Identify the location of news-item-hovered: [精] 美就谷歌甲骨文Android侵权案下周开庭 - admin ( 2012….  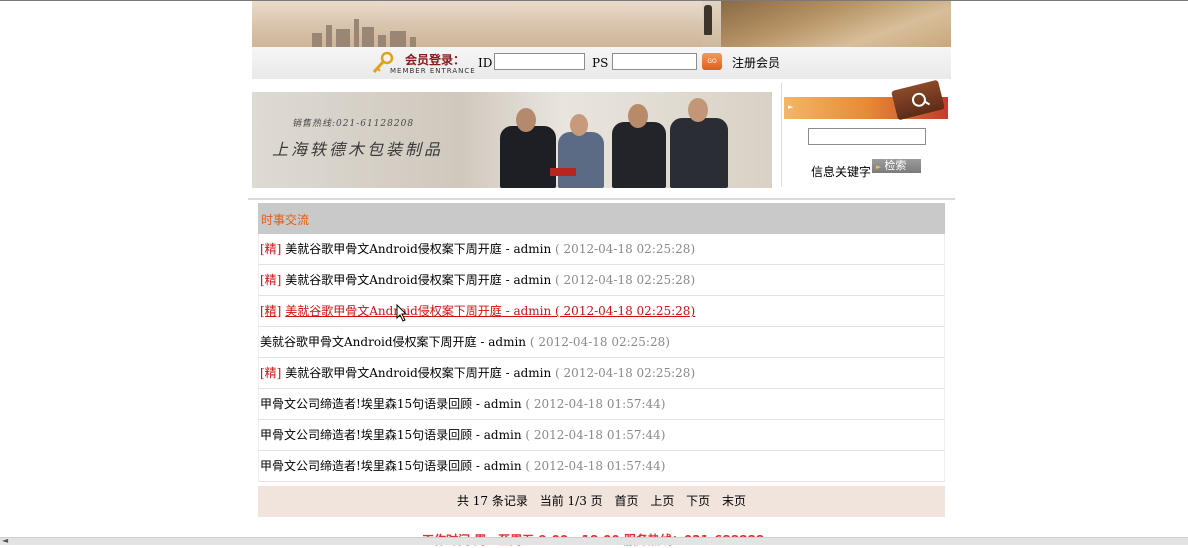
(601, 311).